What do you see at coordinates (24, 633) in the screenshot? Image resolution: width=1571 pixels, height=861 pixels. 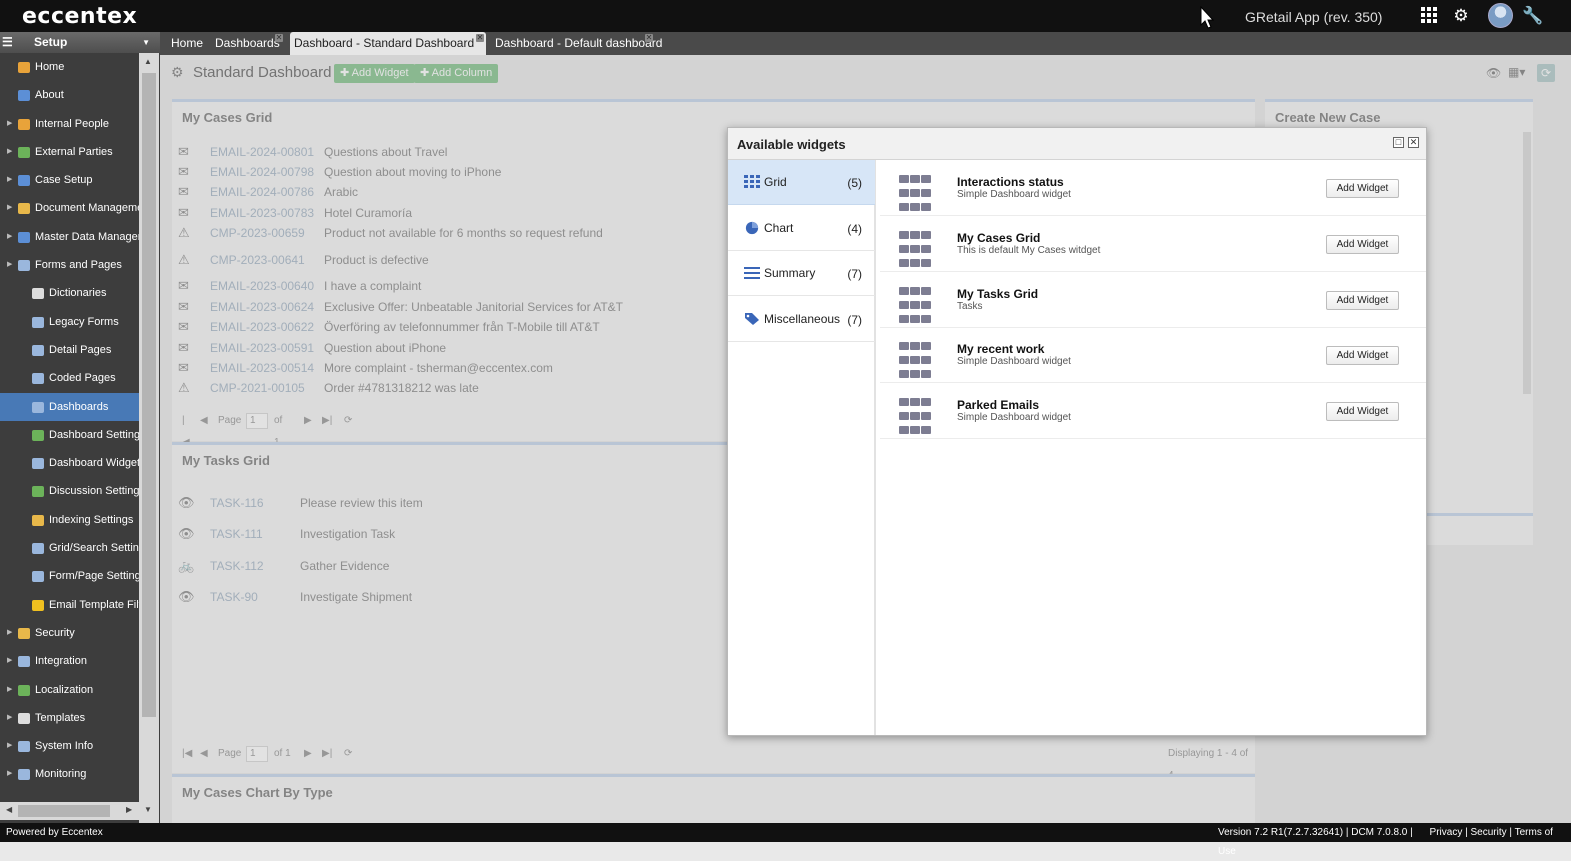 I see `lock-icon` at bounding box center [24, 633].